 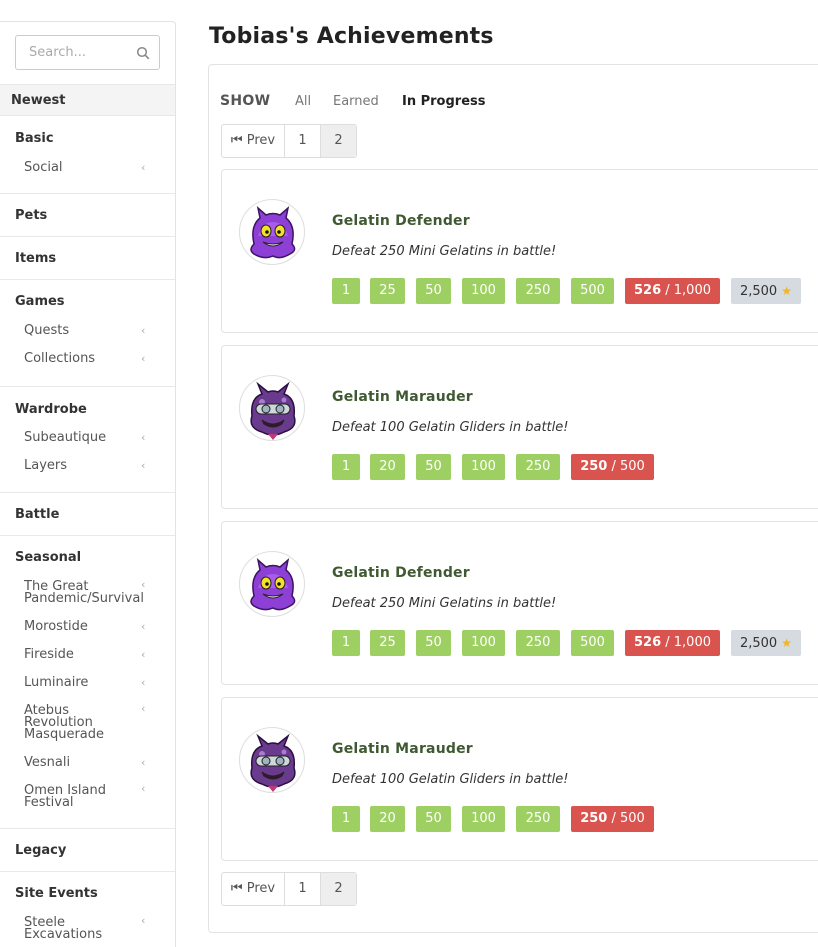 I want to click on sidebar-item-omen: Omen Island Festival, so click(x=69, y=796).